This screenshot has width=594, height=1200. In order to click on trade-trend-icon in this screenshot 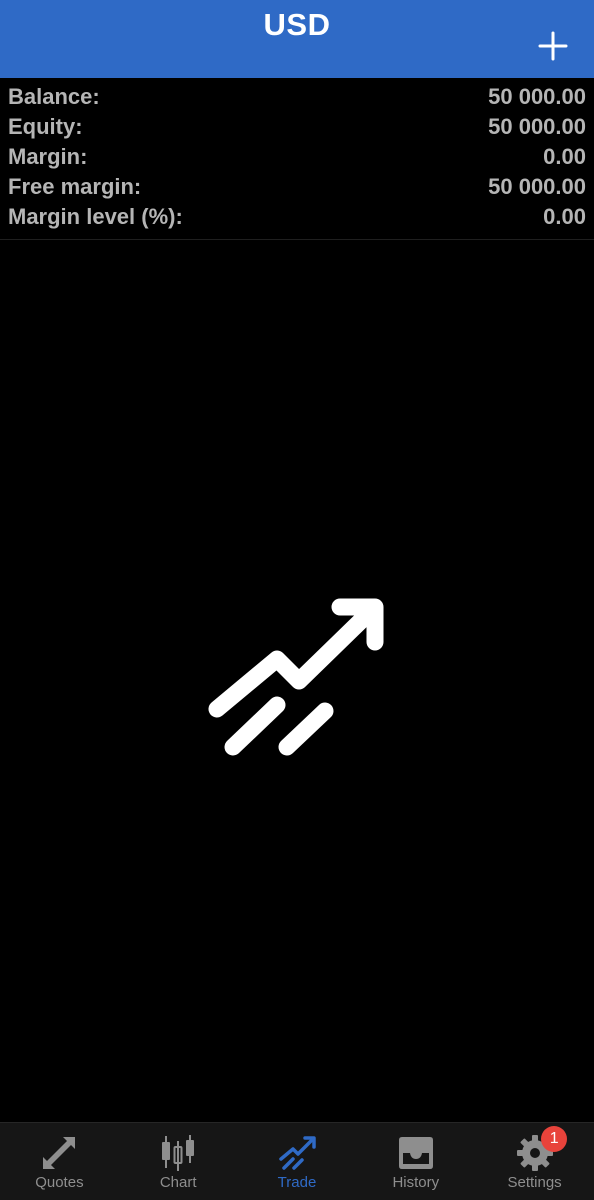, I will do `click(297, 1153)`.